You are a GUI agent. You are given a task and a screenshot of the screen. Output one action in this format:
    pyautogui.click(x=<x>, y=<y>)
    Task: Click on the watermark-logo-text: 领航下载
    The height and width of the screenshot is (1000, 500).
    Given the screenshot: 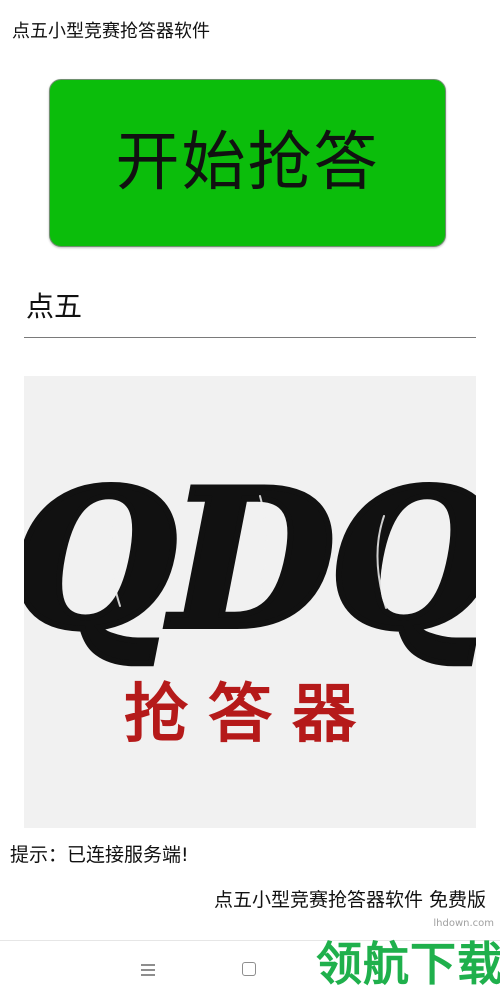 What is the action you would take?
    pyautogui.click(x=408, y=964)
    